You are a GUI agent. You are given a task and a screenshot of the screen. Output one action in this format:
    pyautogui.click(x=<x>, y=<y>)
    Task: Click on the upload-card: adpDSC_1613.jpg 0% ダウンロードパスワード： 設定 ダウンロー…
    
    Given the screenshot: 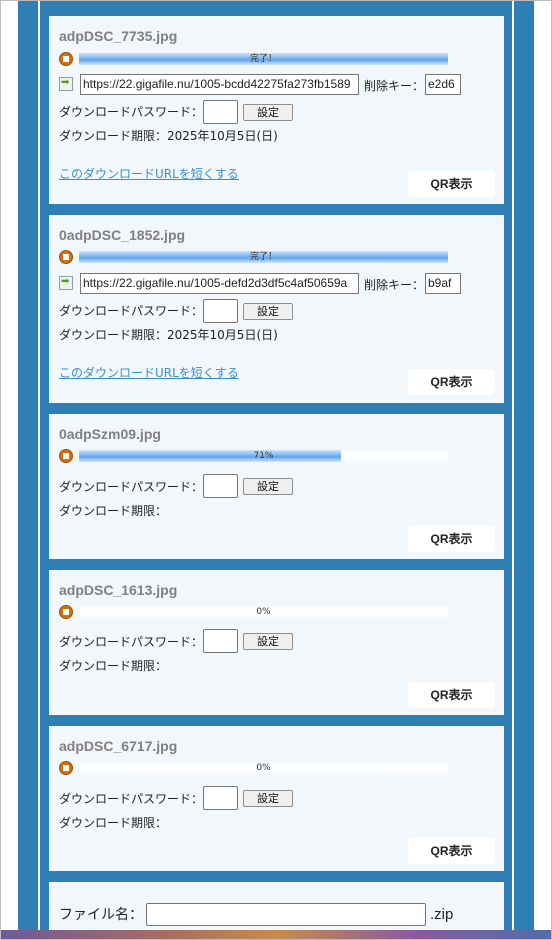 What is the action you would take?
    pyautogui.click(x=276, y=642)
    